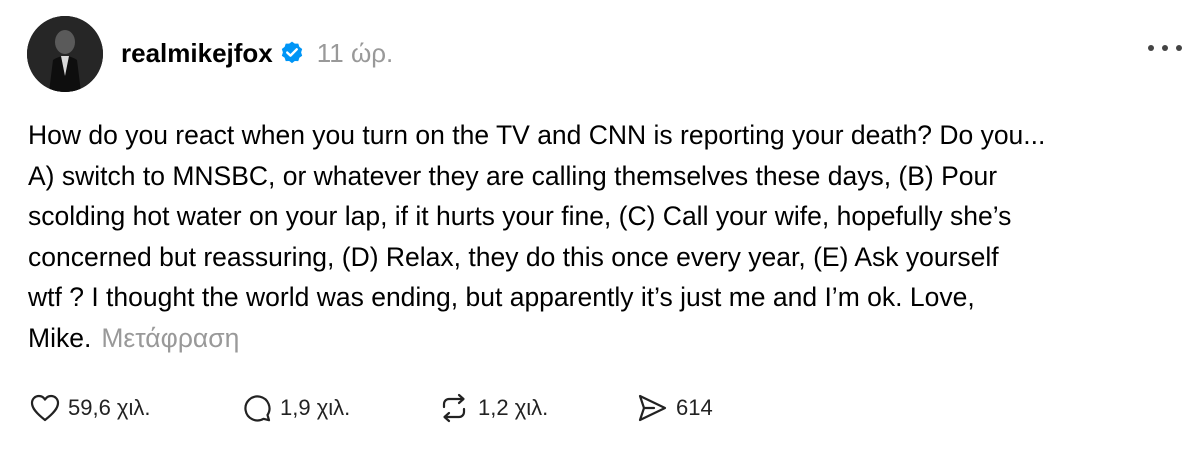 The width and height of the screenshot is (1200, 458). I want to click on repost-arrows-icon, so click(454, 408).